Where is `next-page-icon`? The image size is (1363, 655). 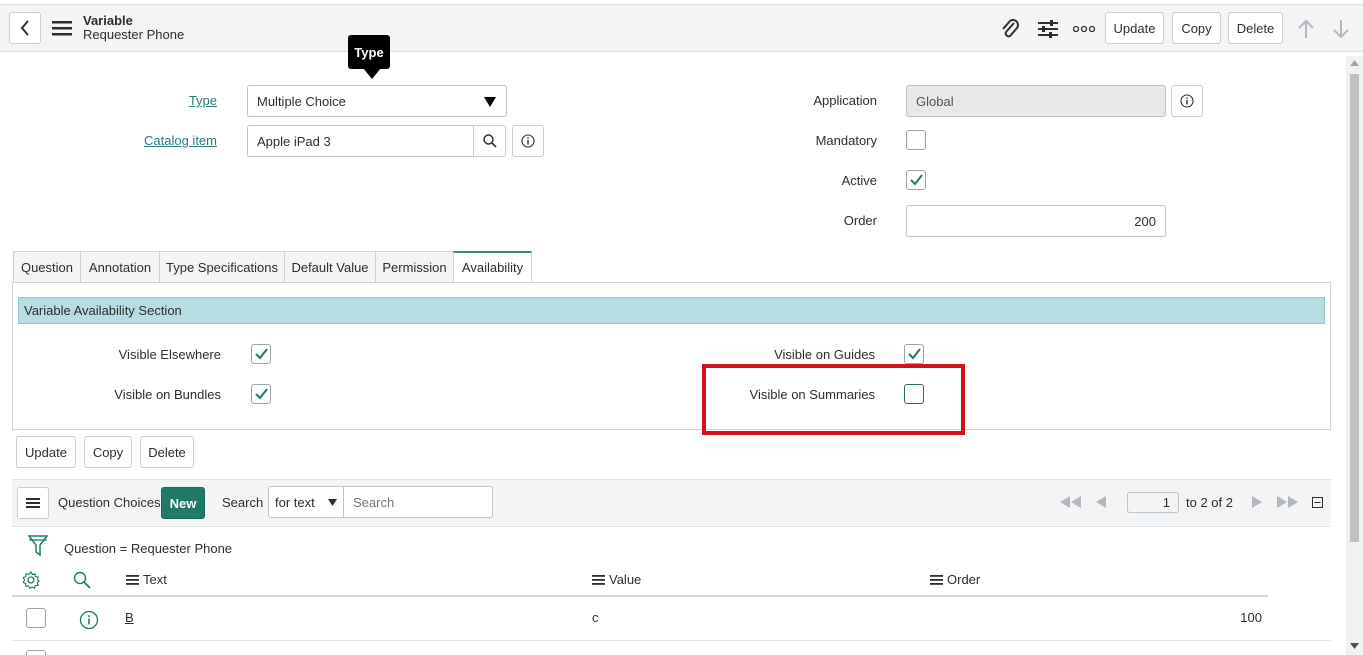 next-page-icon is located at coordinates (1257, 502).